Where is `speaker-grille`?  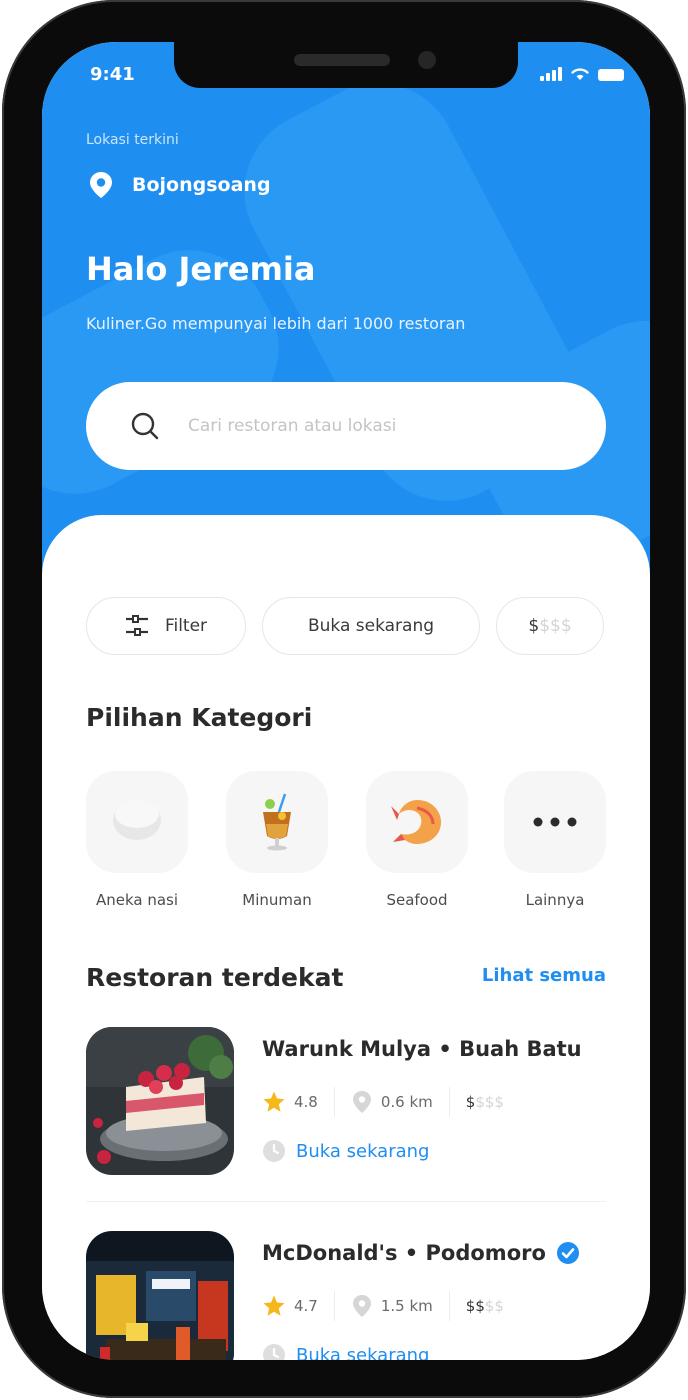 speaker-grille is located at coordinates (342, 60).